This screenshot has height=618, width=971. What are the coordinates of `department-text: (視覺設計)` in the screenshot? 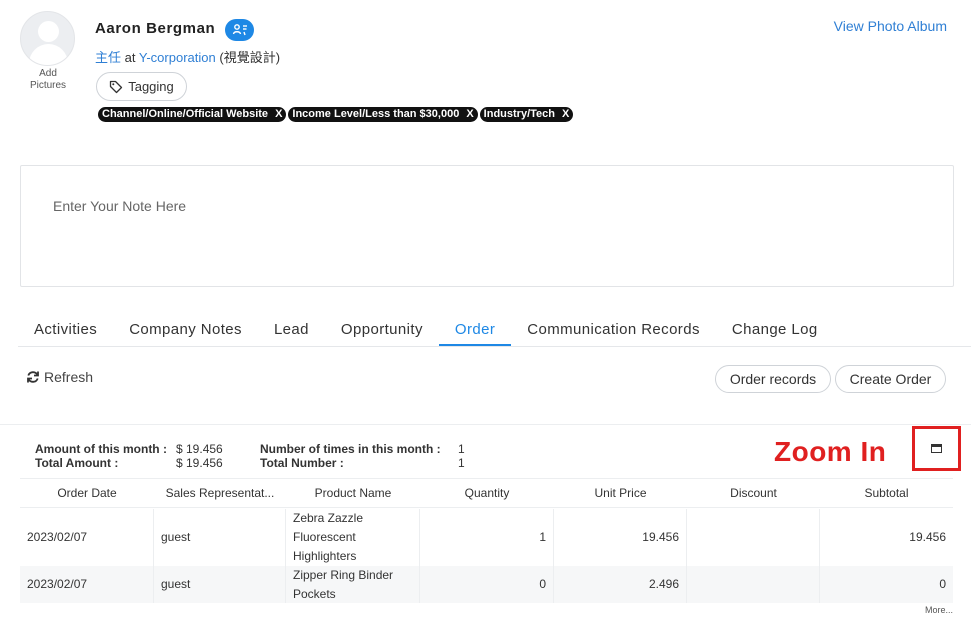 It's located at (250, 57).